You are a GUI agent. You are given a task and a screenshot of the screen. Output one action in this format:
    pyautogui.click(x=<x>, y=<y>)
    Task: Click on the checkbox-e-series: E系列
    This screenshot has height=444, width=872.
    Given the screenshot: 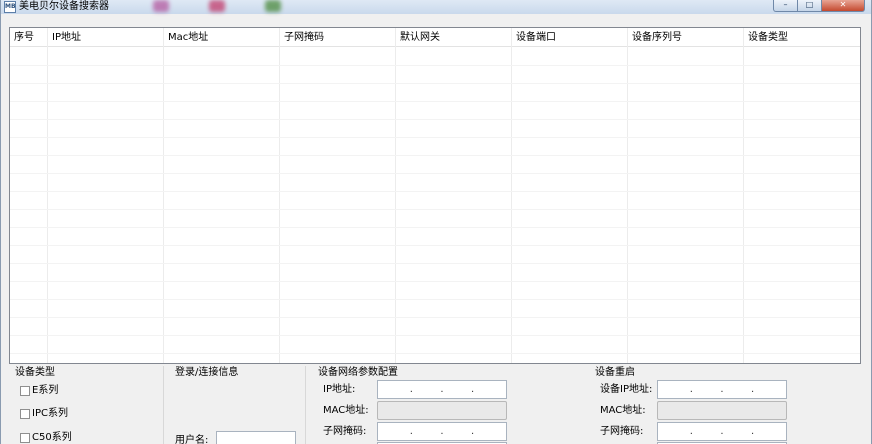 What is the action you would take?
    pyautogui.click(x=39, y=391)
    